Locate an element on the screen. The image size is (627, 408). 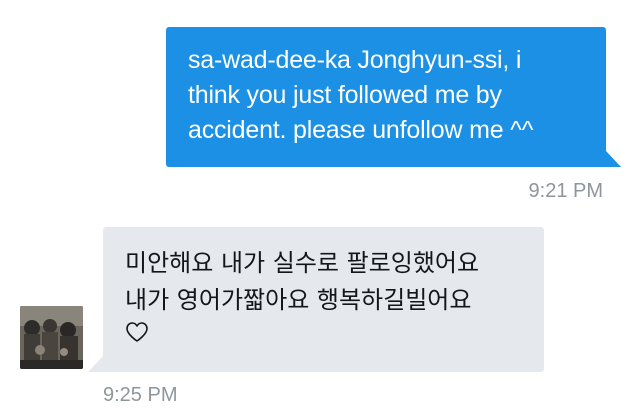
sent-message-timestamp: 9:21 PM is located at coordinates (565, 191).